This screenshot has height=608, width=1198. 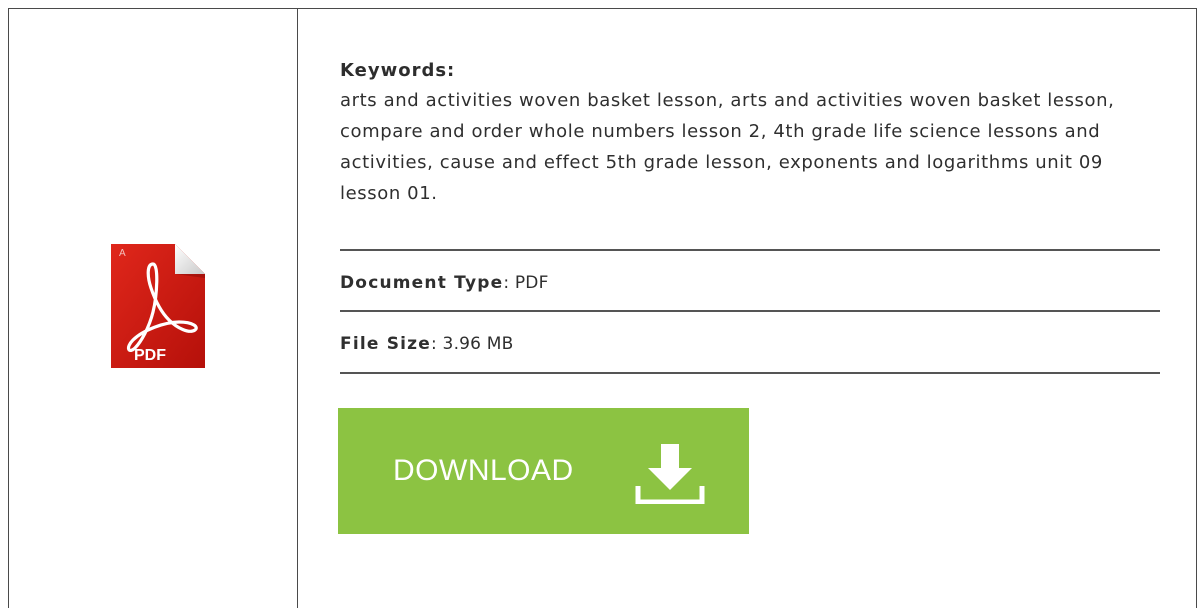 I want to click on download-button: DOWNLOAD, so click(x=543, y=471).